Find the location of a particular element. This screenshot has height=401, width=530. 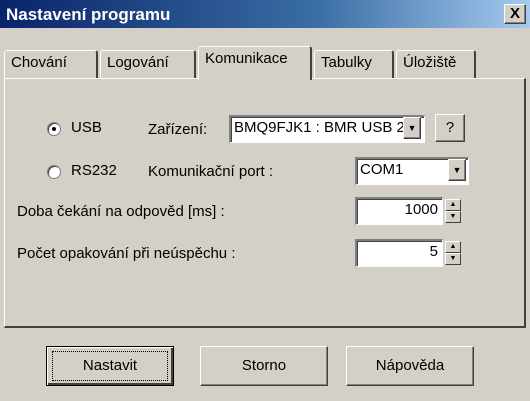

set-button: Nastavit is located at coordinates (110, 366).